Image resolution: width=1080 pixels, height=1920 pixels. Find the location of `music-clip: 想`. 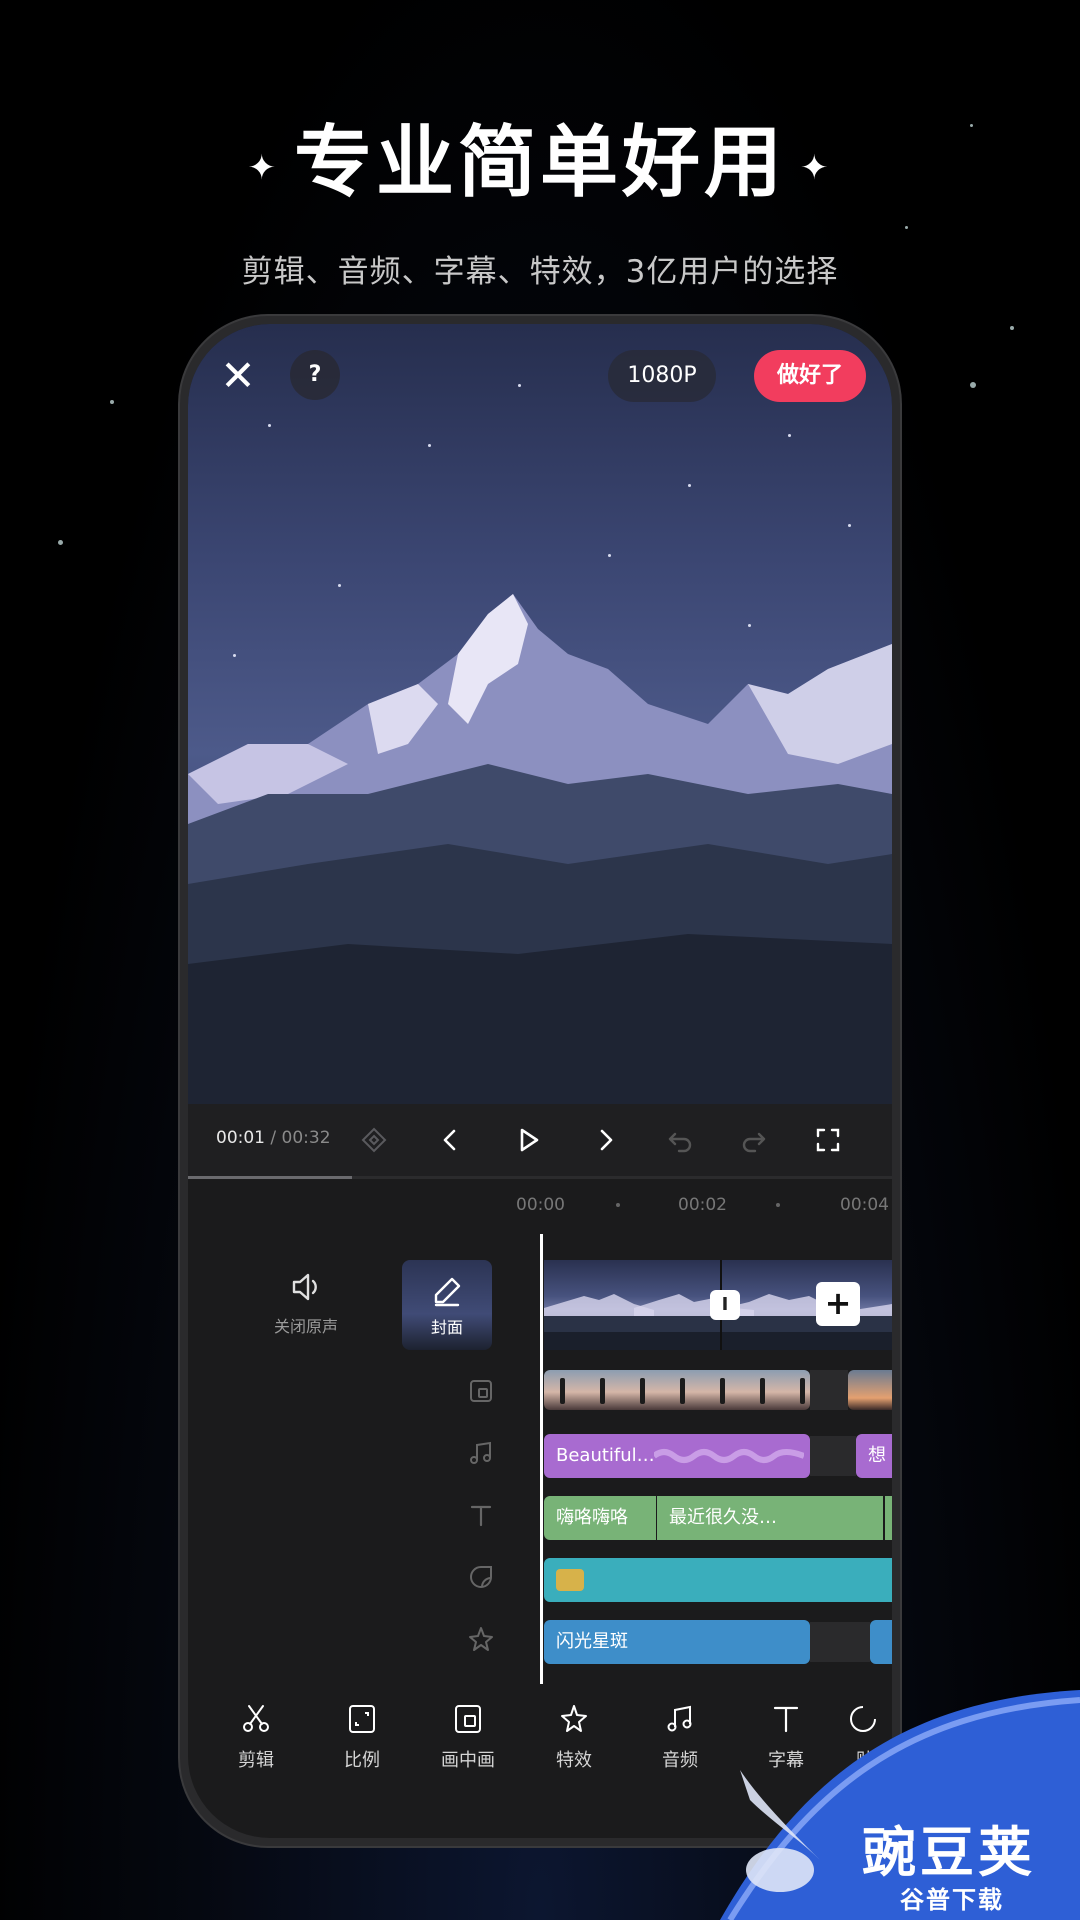

music-clip: 想 is located at coordinates (874, 1456).